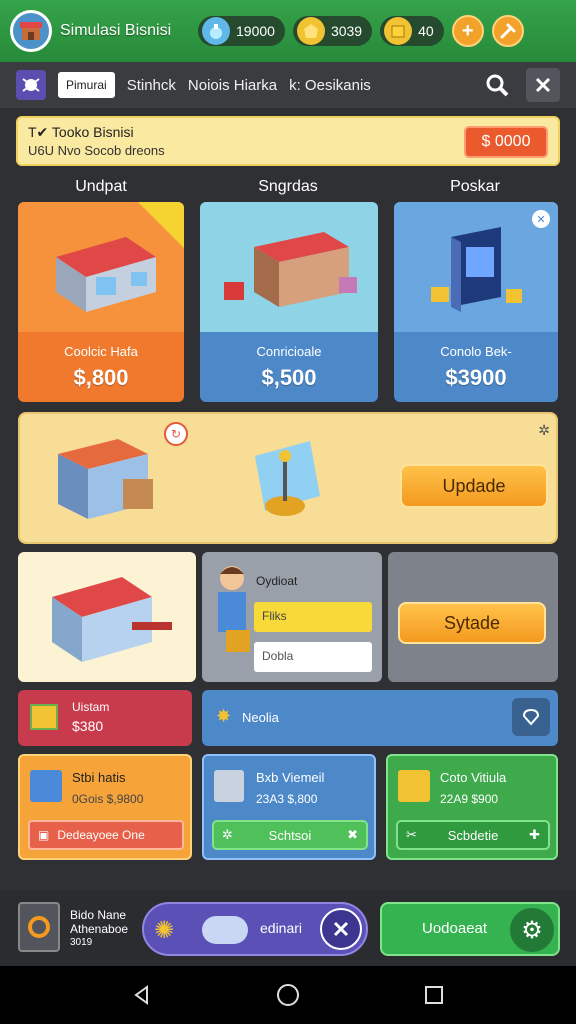  I want to click on notice-title: Neolia, so click(260, 717).